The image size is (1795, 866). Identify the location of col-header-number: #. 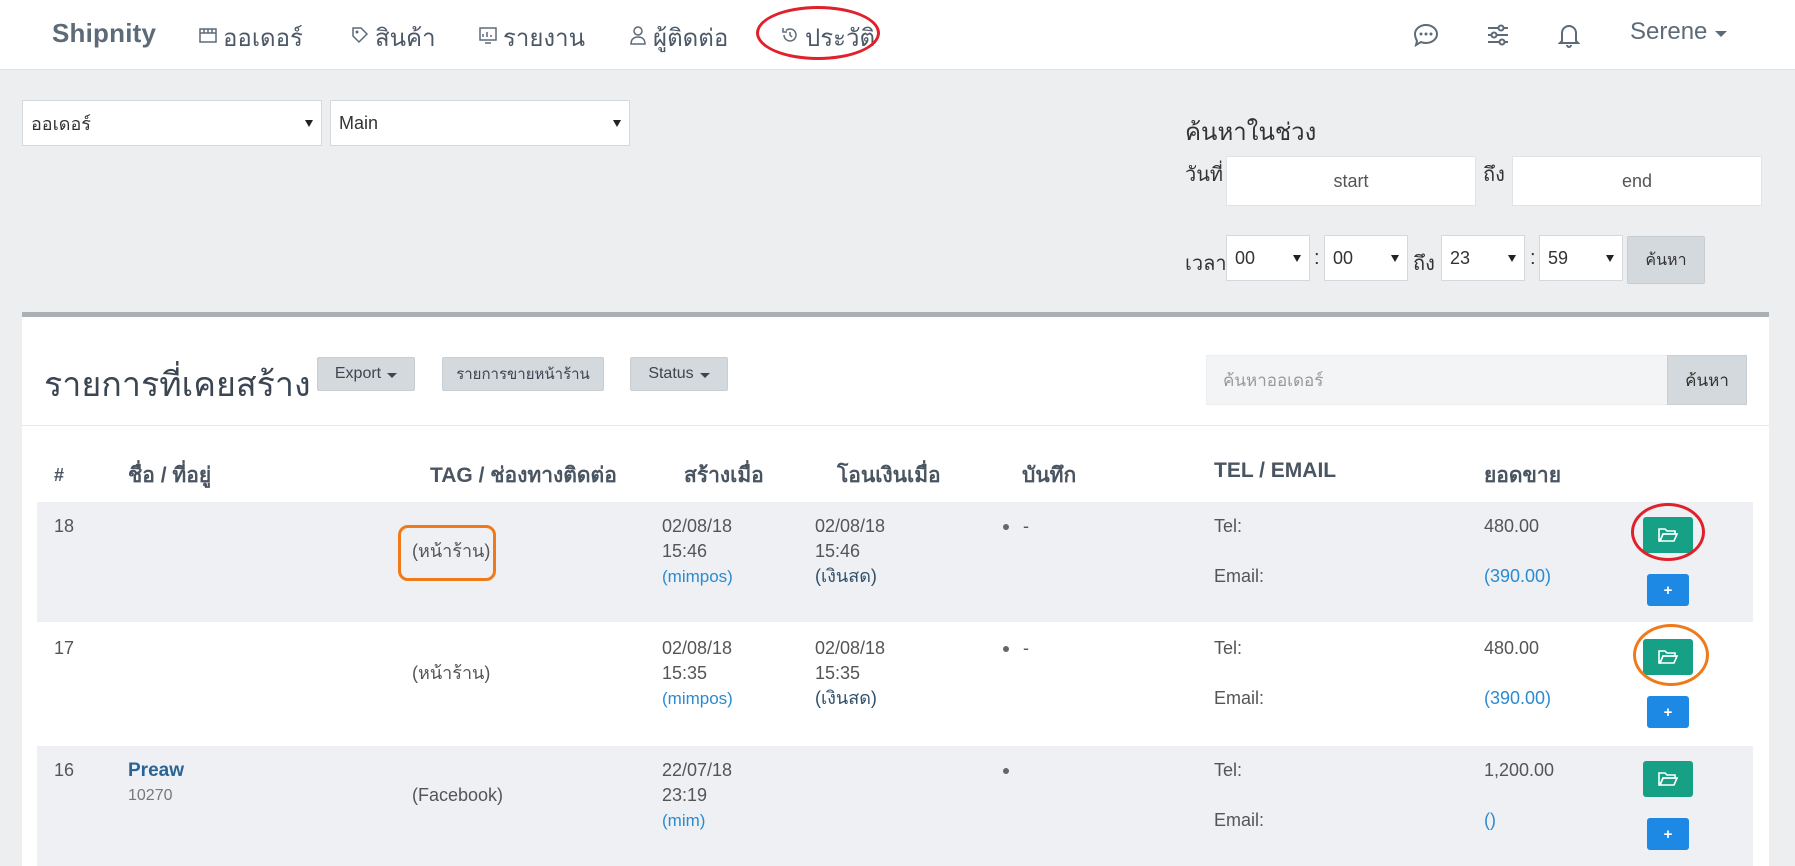
(59, 475).